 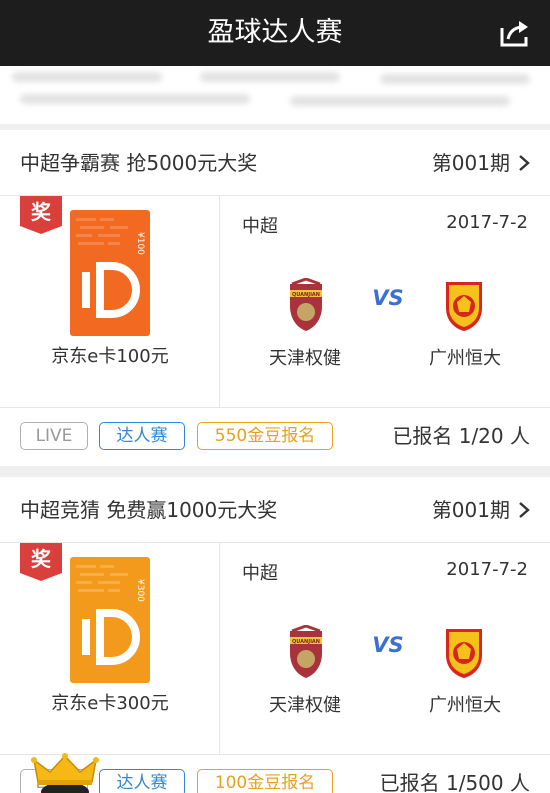 I want to click on signup-count: 已报名 1/500 人, so click(x=454, y=782).